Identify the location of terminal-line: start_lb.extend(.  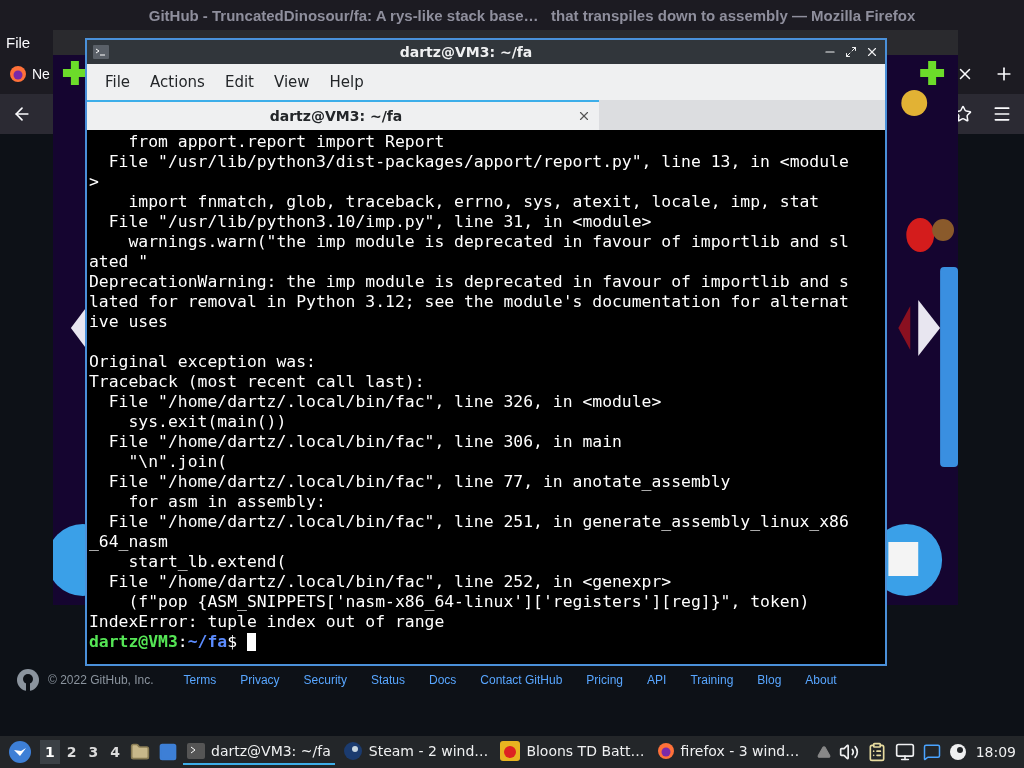
(207, 562).